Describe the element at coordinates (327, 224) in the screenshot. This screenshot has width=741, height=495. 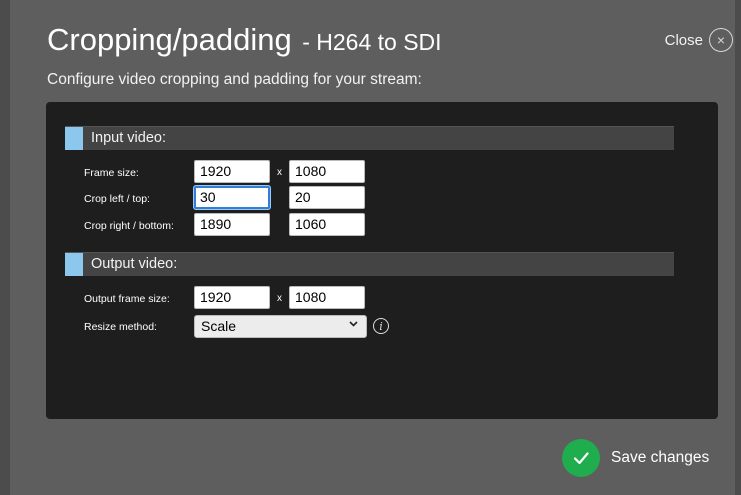
I see `crop-bottom-input: 1060` at that location.